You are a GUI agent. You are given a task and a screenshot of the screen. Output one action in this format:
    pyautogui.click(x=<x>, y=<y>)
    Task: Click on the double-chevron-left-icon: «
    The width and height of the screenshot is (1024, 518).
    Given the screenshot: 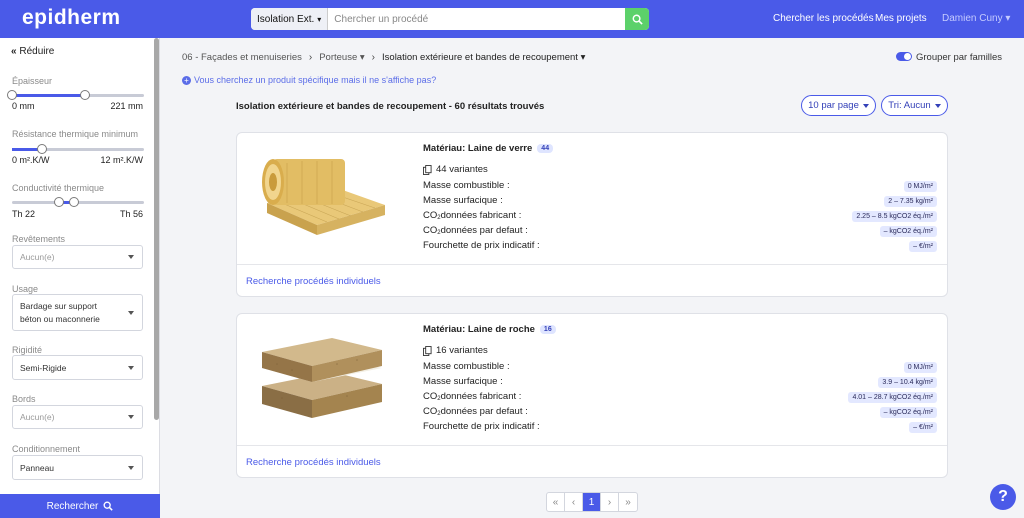 What is the action you would take?
    pyautogui.click(x=14, y=51)
    